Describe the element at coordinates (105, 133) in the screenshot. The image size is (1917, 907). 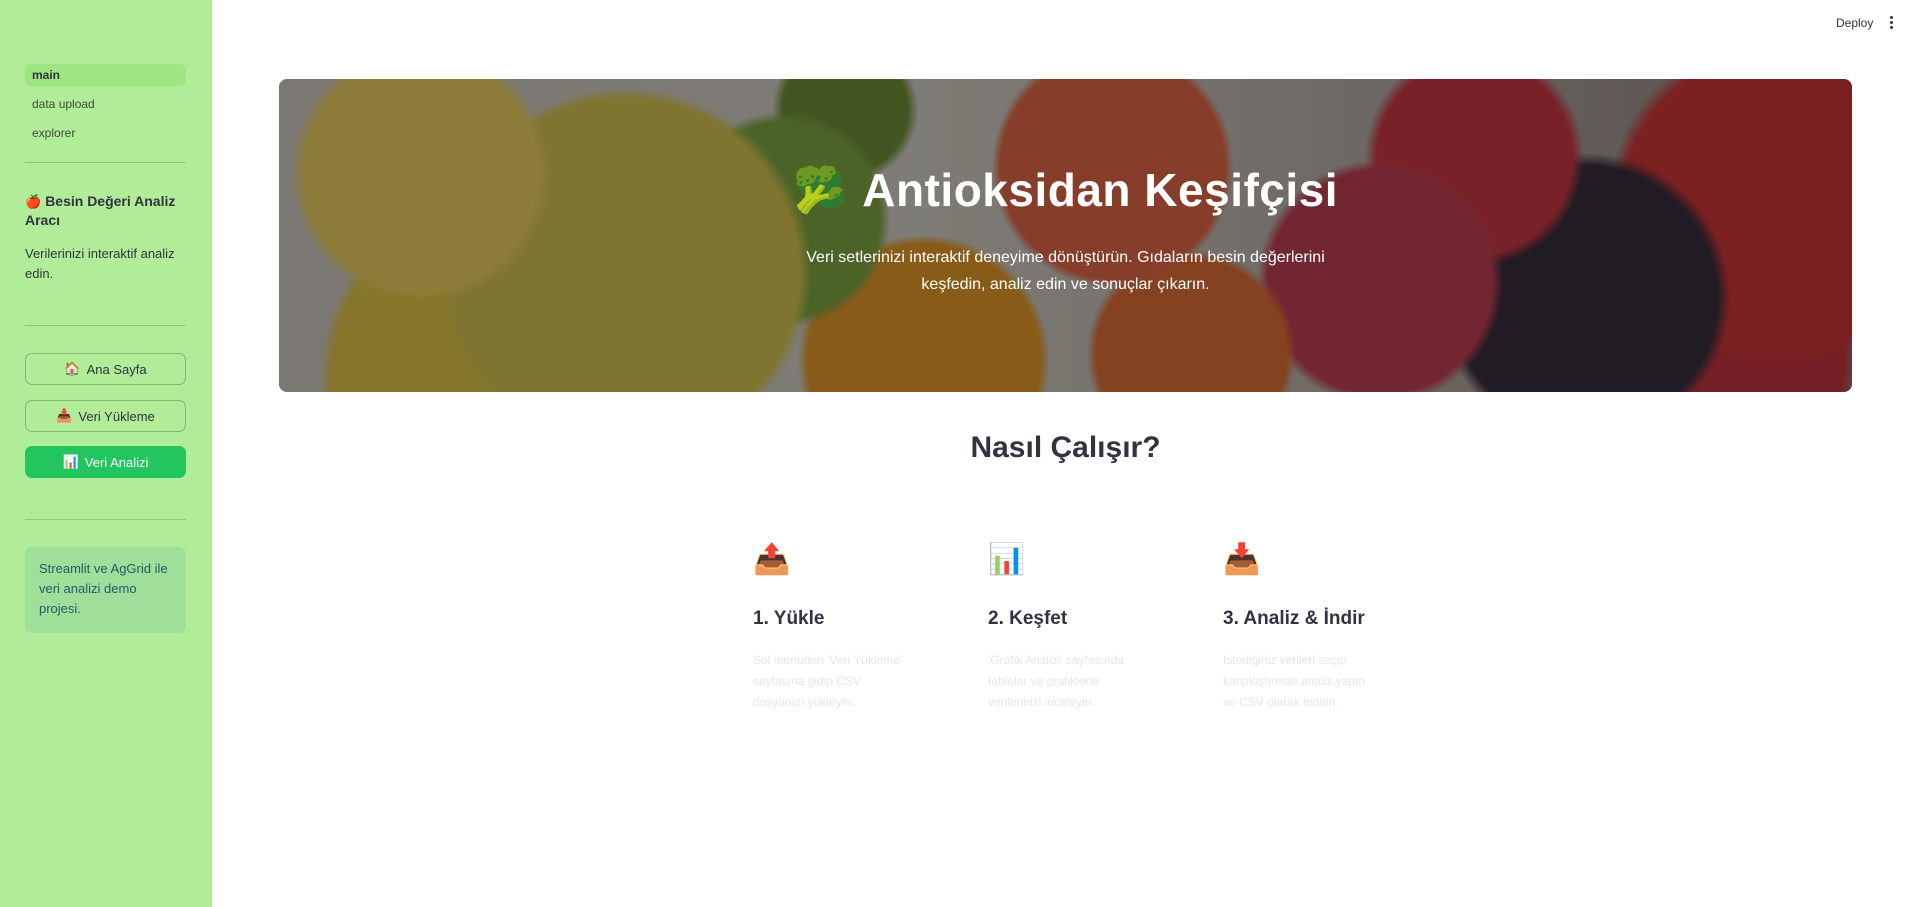
I see `nav-item-explorer: explorer` at that location.